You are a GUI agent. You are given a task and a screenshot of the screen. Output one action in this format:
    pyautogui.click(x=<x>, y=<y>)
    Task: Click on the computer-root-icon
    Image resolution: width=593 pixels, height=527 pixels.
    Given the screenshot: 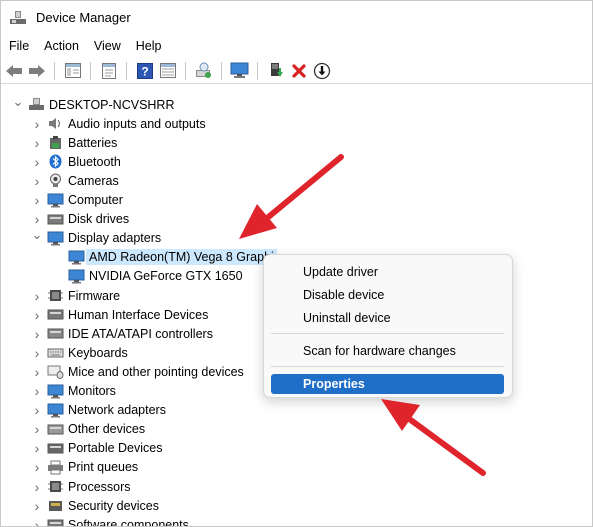 What is the action you would take?
    pyautogui.click(x=36, y=104)
    